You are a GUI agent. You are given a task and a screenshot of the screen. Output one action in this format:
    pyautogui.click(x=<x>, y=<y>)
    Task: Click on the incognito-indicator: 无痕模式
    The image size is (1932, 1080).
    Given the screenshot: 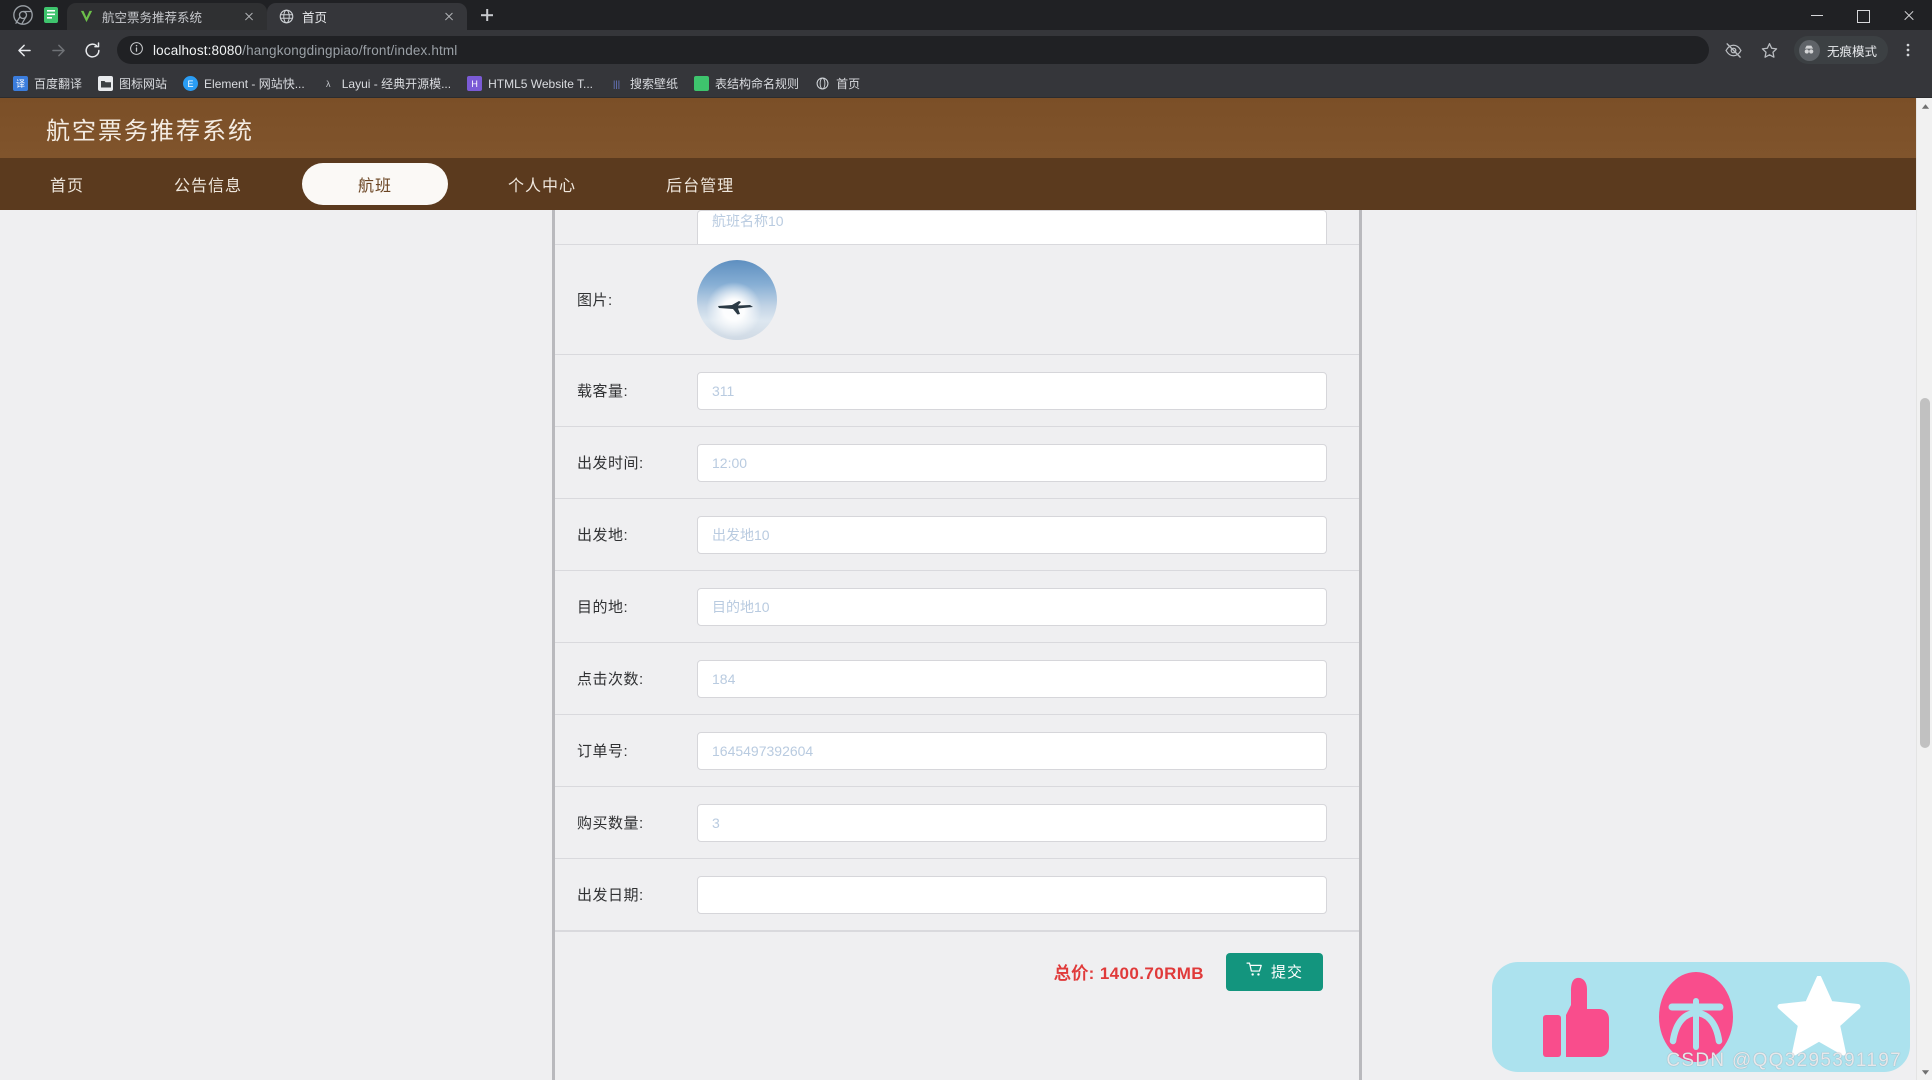 What is the action you would take?
    pyautogui.click(x=1840, y=50)
    